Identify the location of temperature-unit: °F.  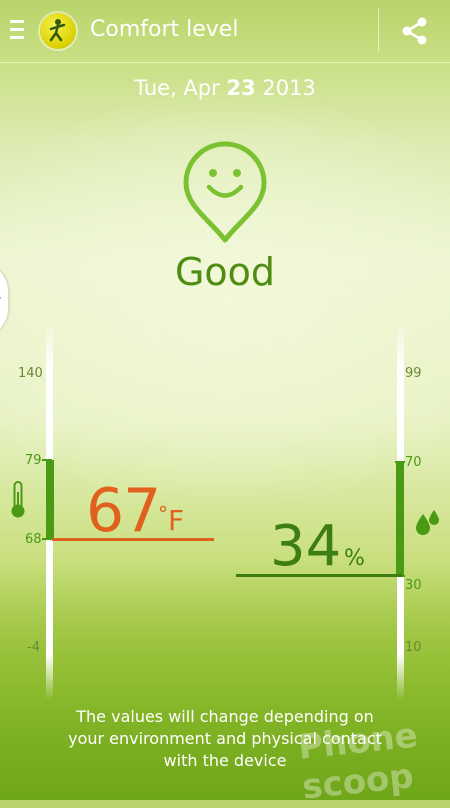
(171, 519).